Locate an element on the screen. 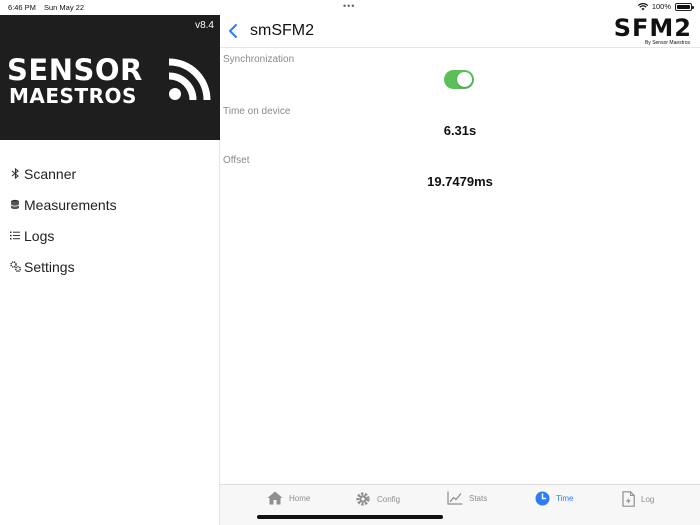 This screenshot has width=700, height=525. tab-log: Log is located at coordinates (638, 499).